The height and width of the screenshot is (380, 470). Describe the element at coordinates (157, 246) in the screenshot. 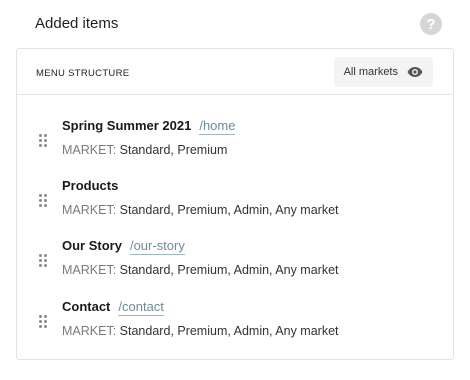

I see `menu-item-path-link: /our-story` at that location.